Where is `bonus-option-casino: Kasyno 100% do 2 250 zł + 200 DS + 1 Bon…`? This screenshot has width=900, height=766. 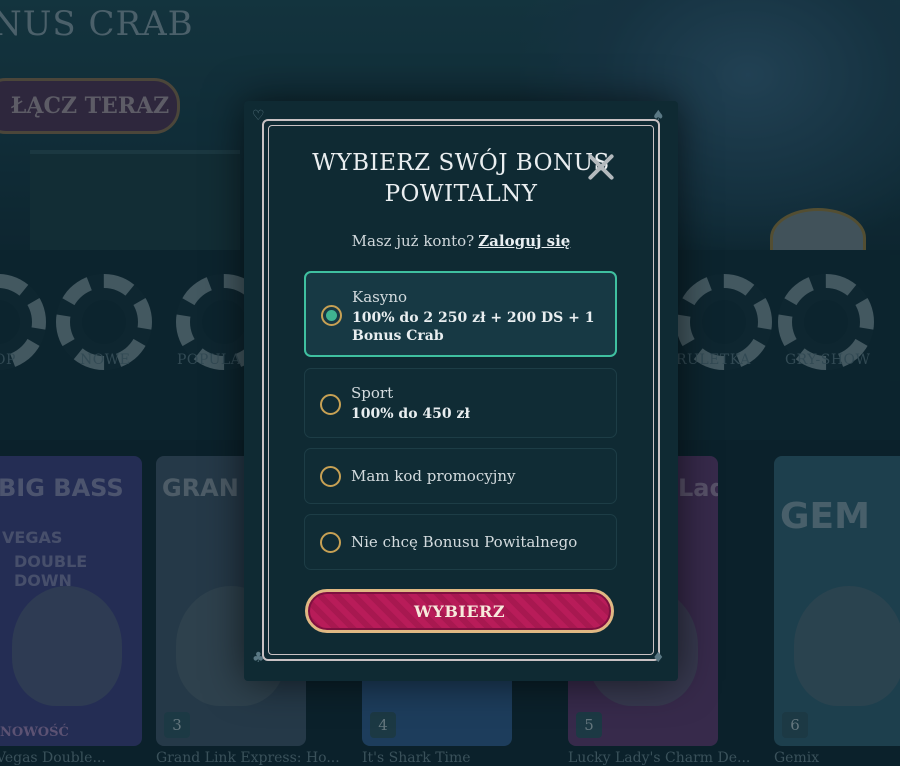
bonus-option-casino: Kasyno 100% do 2 250 zł + 200 DS + 1 Bon… is located at coordinates (460, 314).